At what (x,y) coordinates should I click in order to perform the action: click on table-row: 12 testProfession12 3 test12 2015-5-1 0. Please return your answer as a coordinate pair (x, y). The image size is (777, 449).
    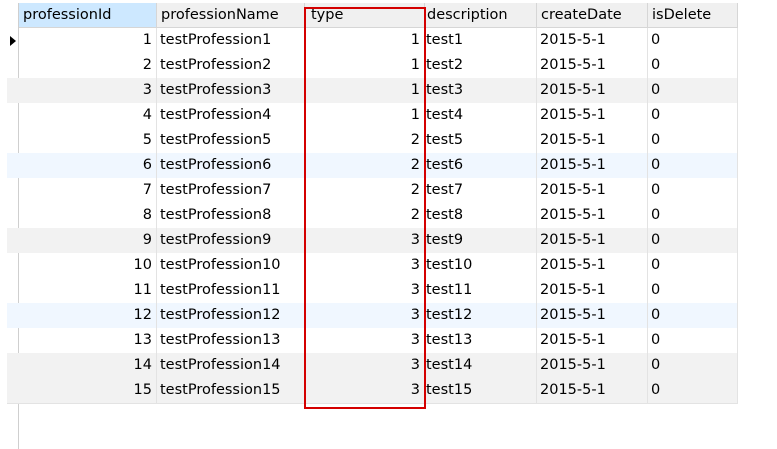
    Looking at the image, I should click on (372, 315).